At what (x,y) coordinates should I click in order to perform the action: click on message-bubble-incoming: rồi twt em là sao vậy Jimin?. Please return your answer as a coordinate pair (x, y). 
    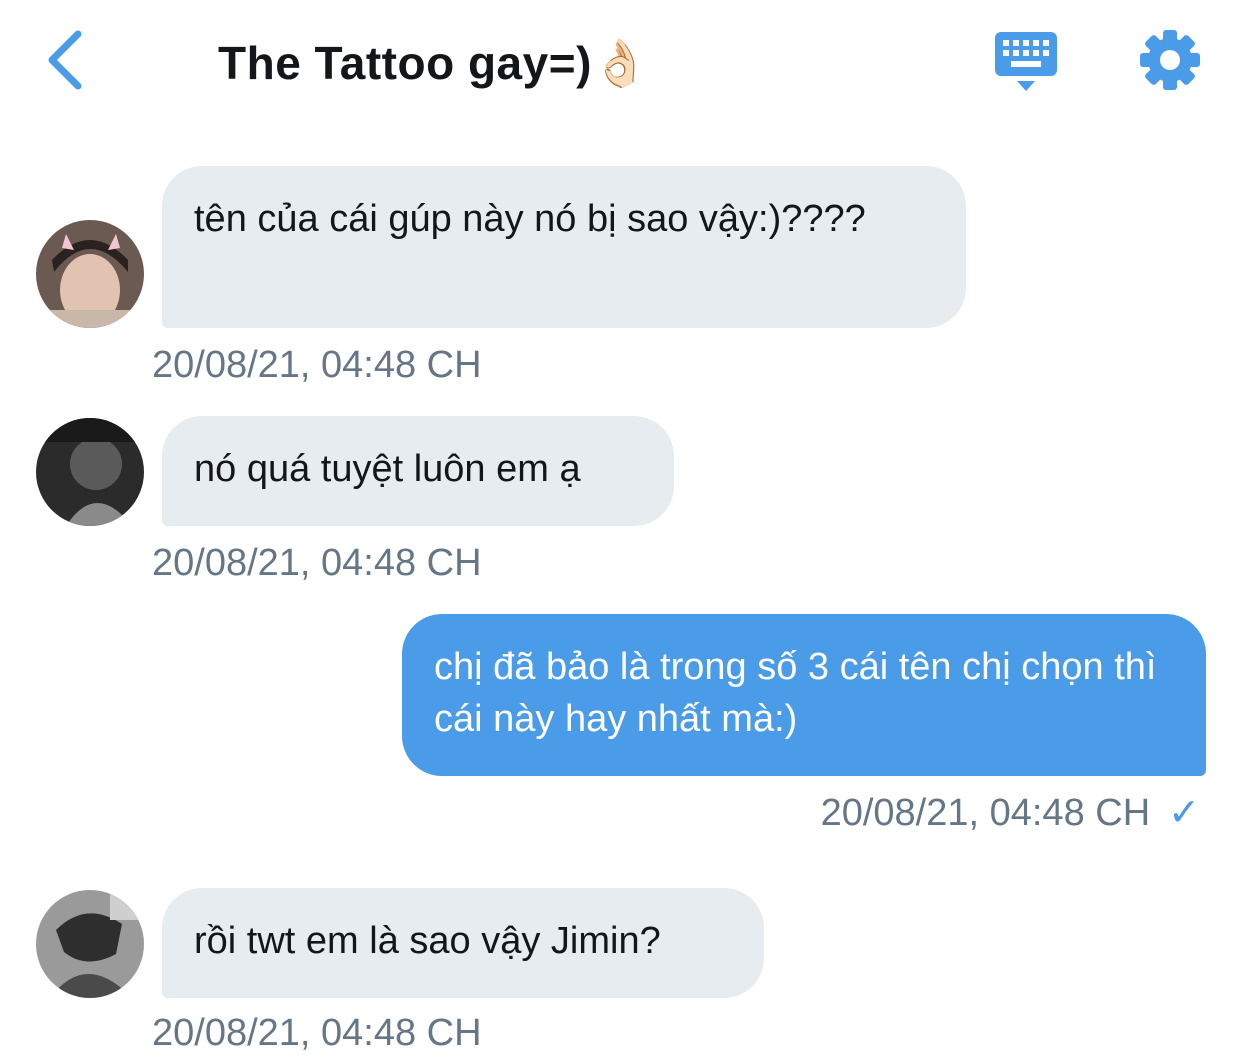
    Looking at the image, I should click on (463, 943).